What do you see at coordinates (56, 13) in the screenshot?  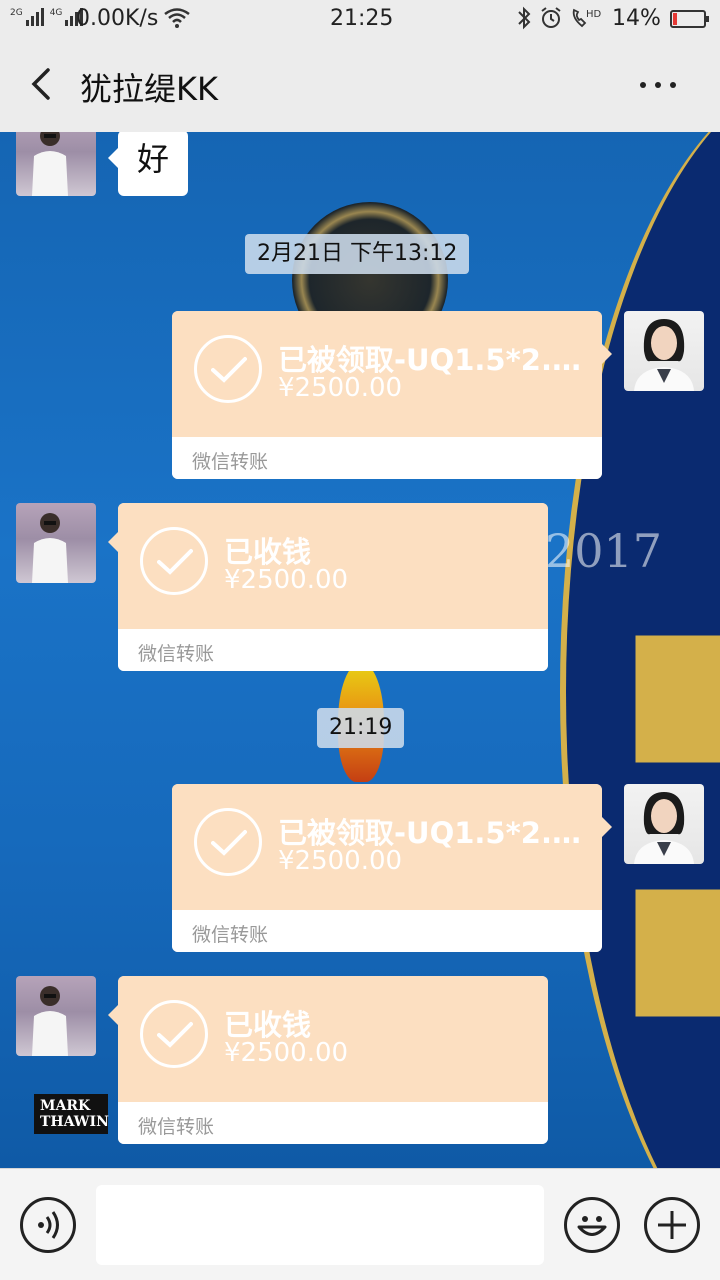 I see `network-type-label-2: 4G` at bounding box center [56, 13].